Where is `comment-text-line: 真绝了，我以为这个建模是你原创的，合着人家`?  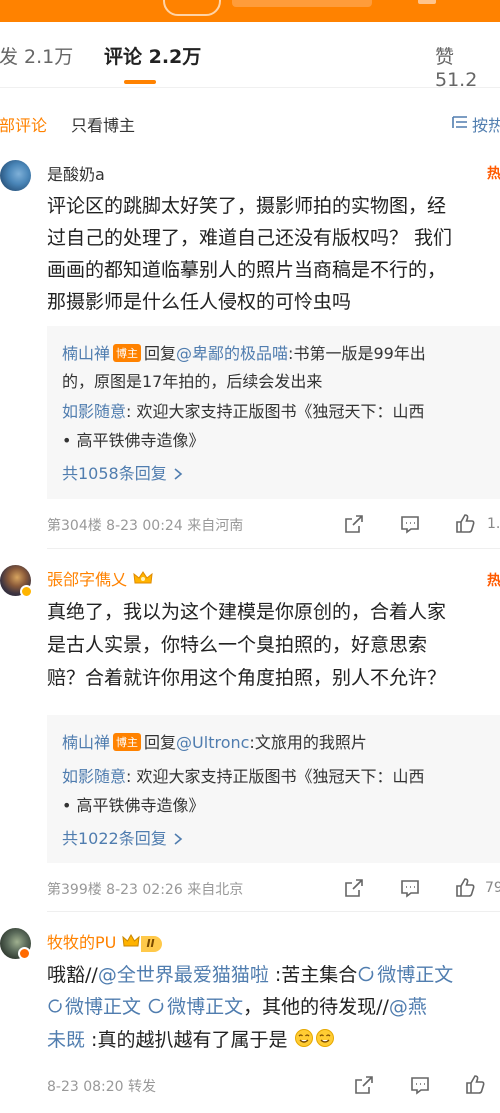
comment-text-line: 真绝了，我以为这个建模是你原创的，合着人家 is located at coordinates (247, 612).